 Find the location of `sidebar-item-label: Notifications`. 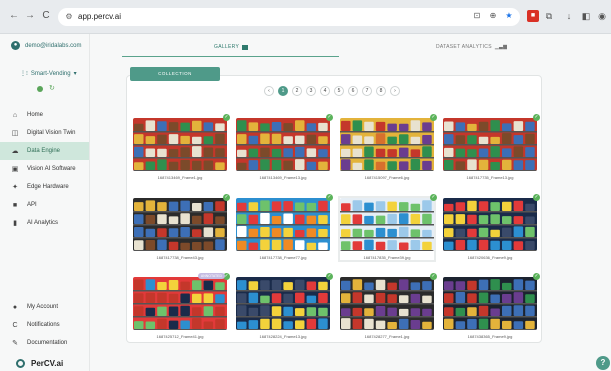

sidebar-item-label: Notifications is located at coordinates (43, 325).